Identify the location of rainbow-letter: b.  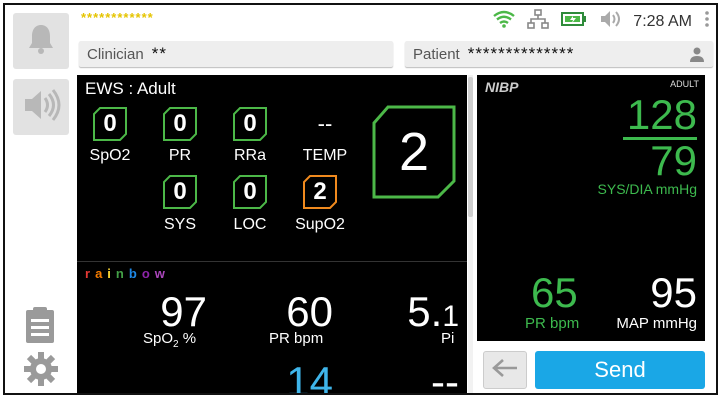
(135, 273).